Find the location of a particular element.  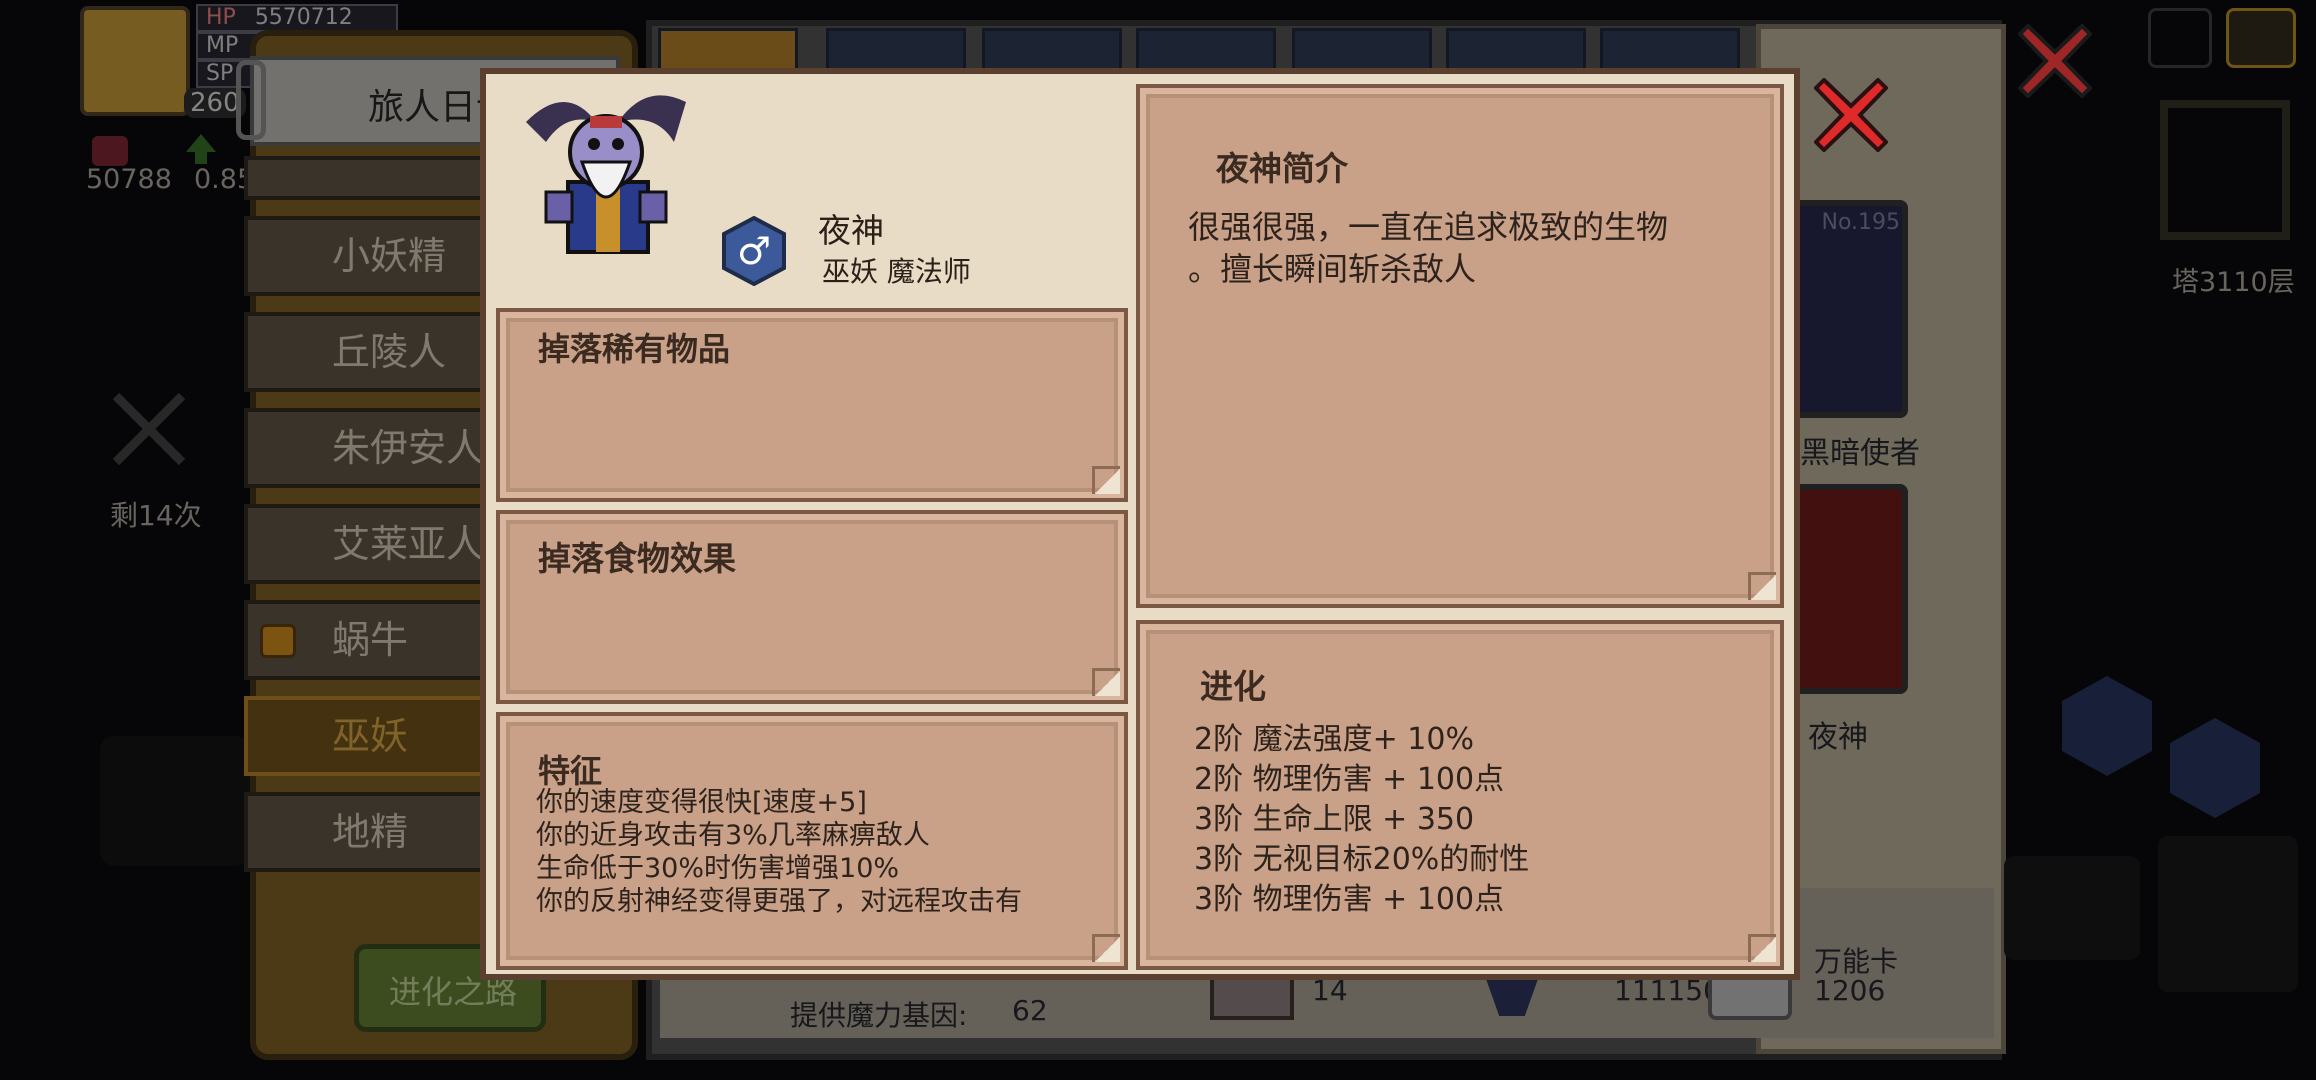

monster-card-nightgod is located at coordinates (1849, 589).